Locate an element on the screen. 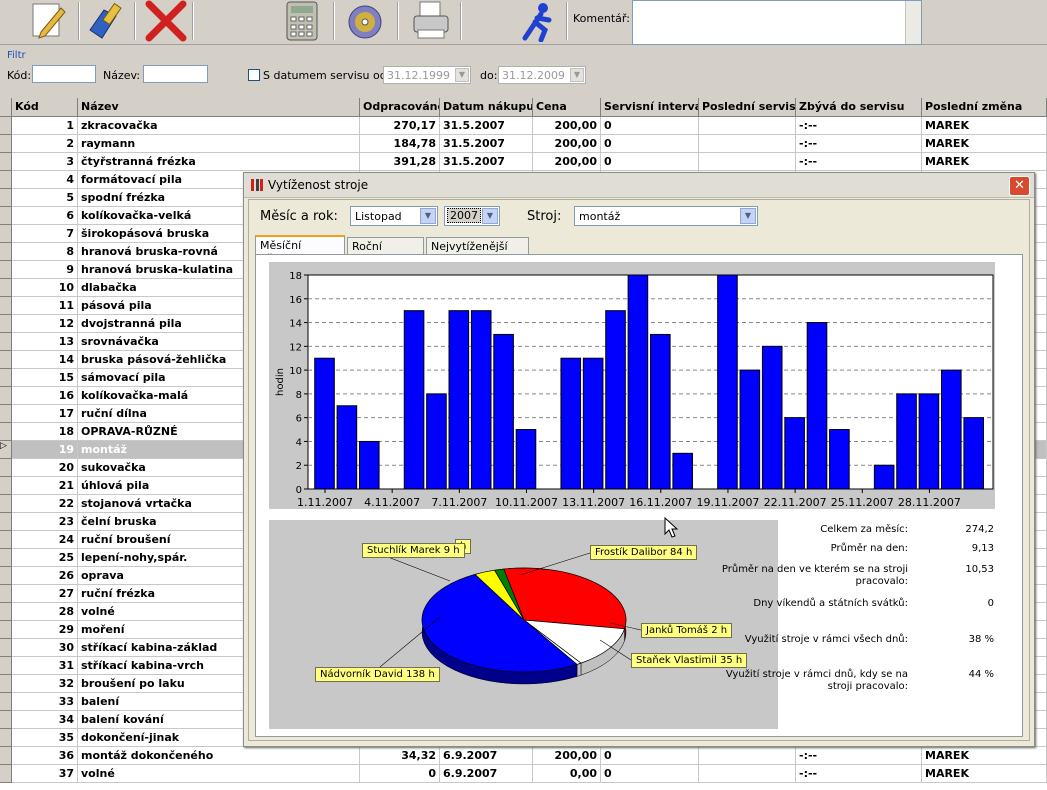 The image size is (1047, 790). date-from-picker: 31.12.1999 ▼ is located at coordinates (427, 75).